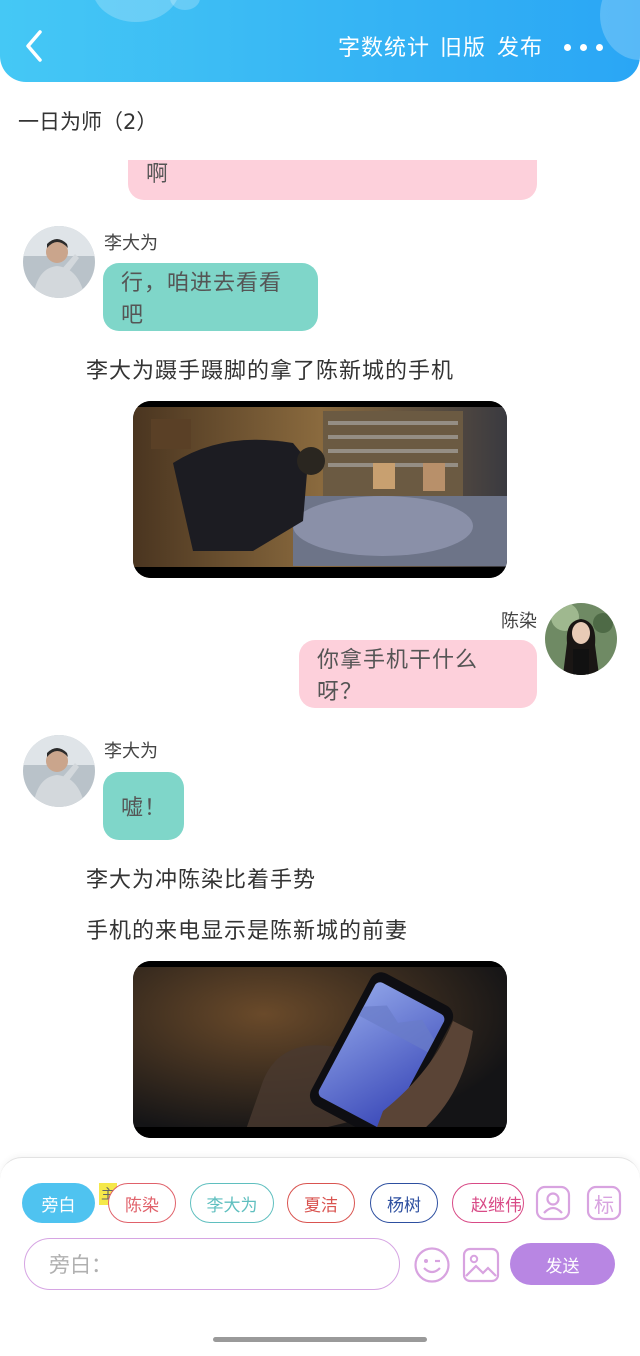 The image size is (640, 1356). Describe the element at coordinates (463, 46) in the screenshot. I see `old-version-button: 旧版` at that location.